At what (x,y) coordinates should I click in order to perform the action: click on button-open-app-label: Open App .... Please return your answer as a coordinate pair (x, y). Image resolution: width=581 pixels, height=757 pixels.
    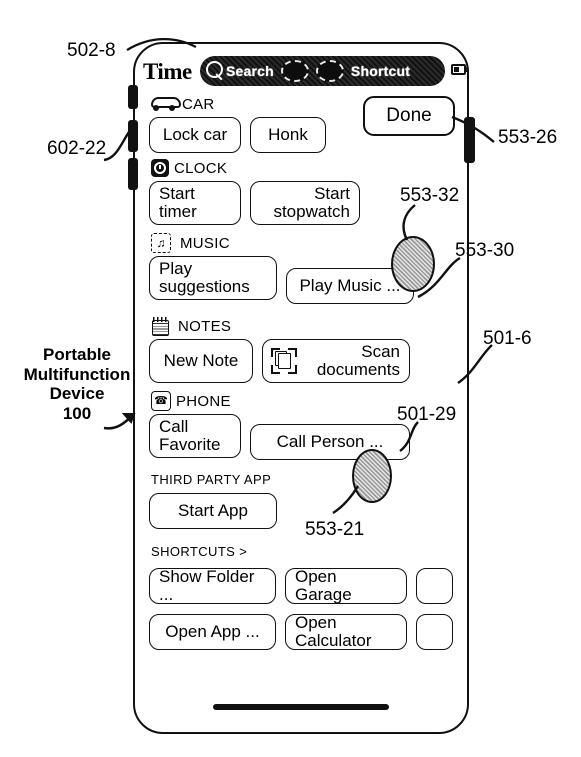
    Looking at the image, I should click on (212, 632).